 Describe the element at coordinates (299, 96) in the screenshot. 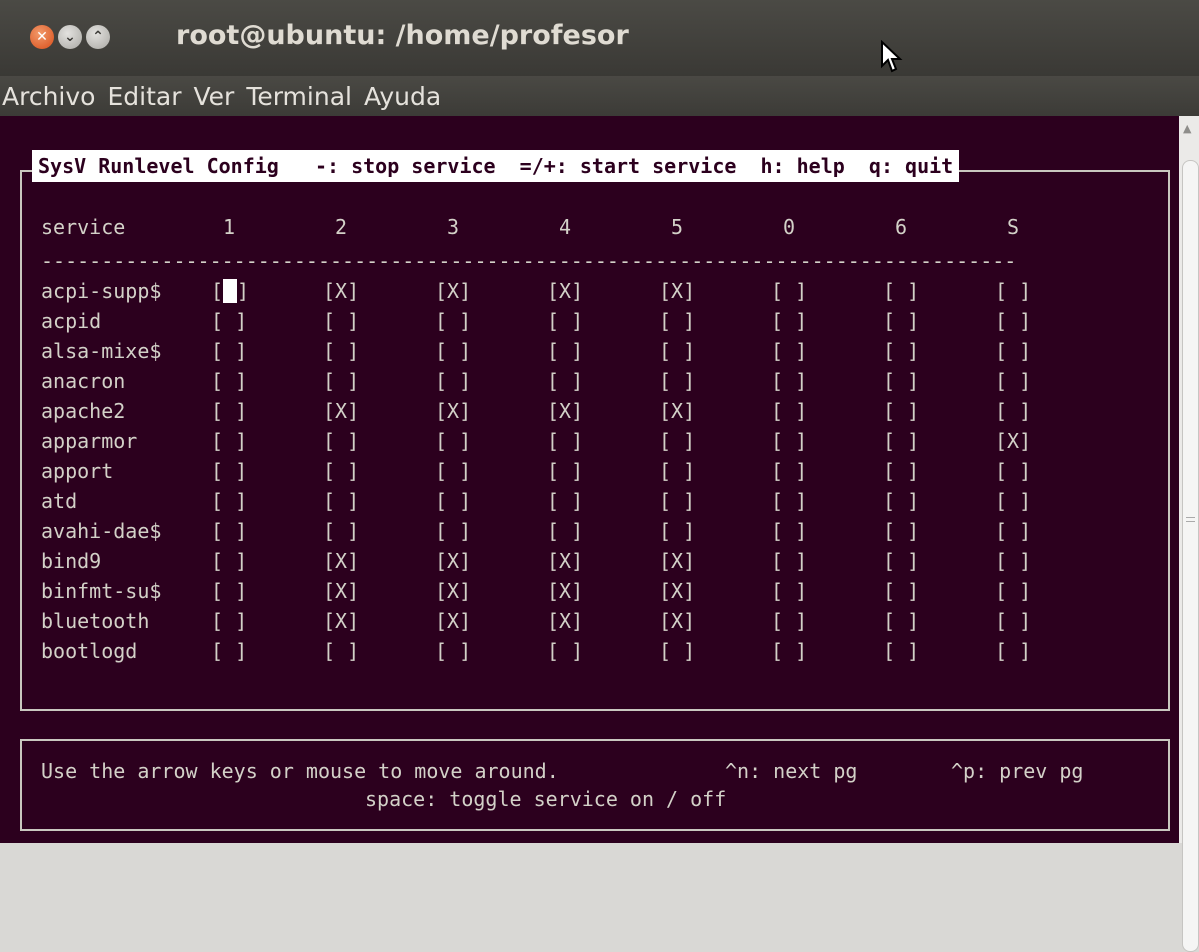

I see `menu-terminal: Terminal` at that location.